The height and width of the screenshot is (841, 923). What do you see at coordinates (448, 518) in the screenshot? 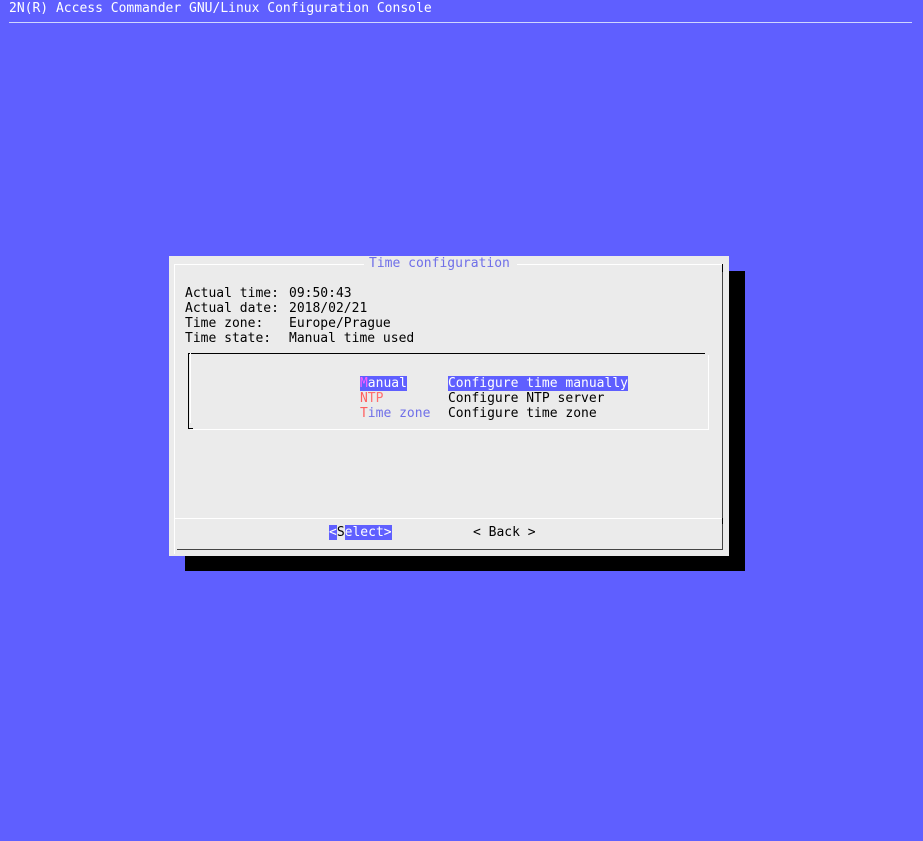
I see `button-separator` at bounding box center [448, 518].